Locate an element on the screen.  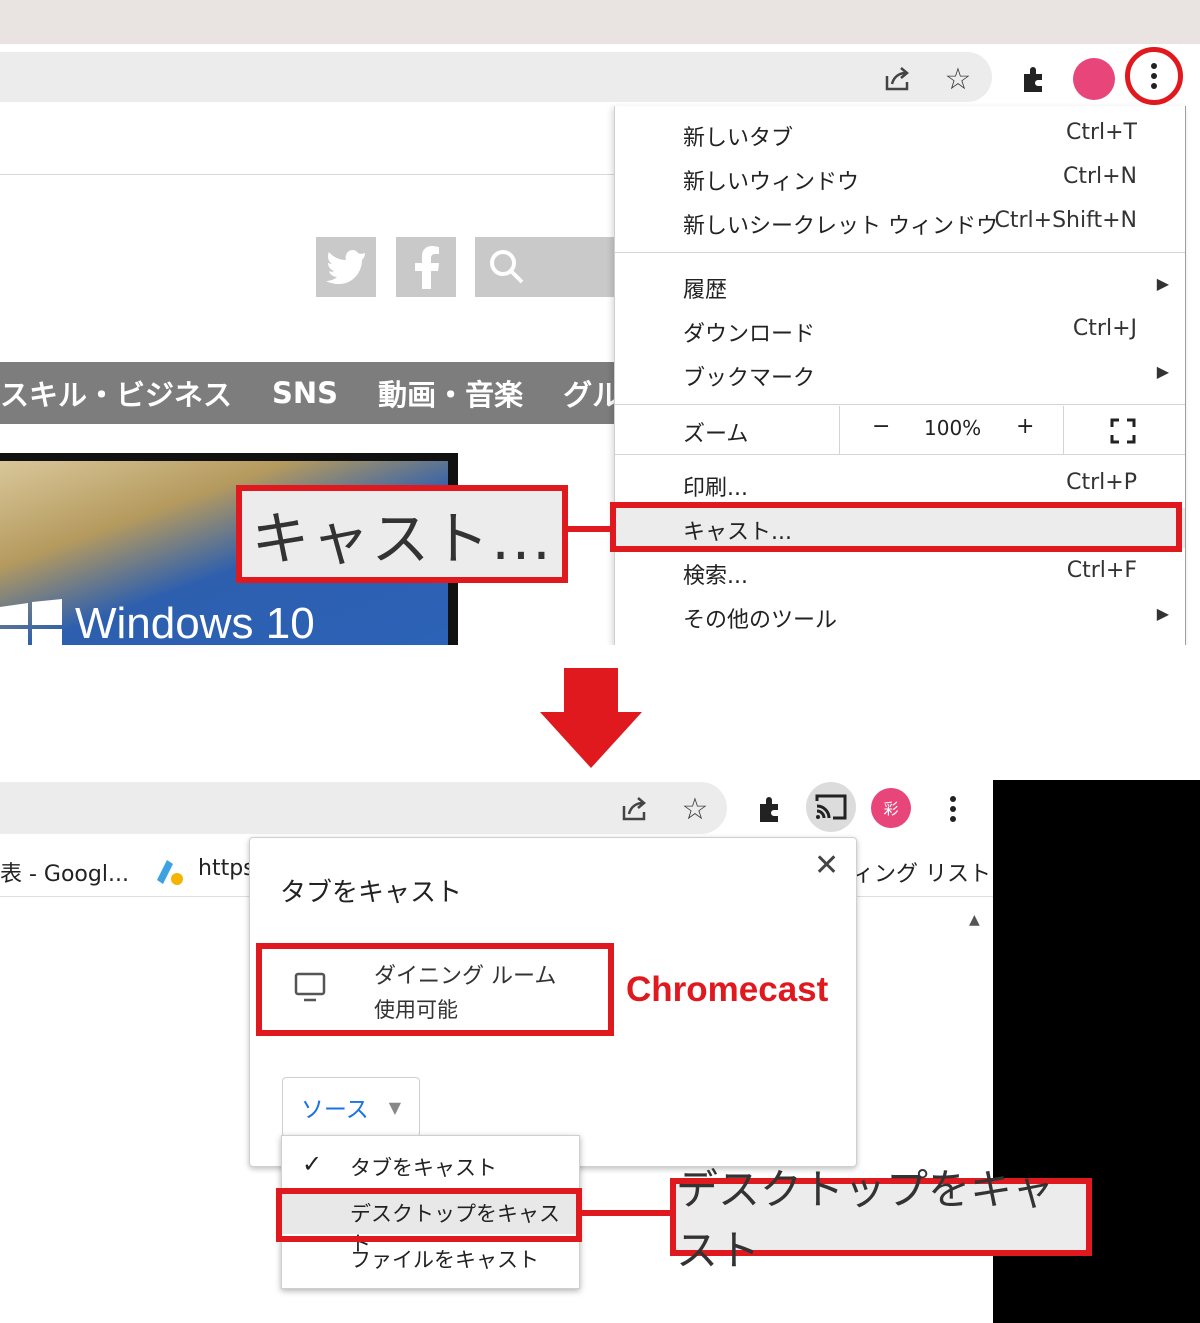
down-arrow-icon is located at coordinates (591, 718).